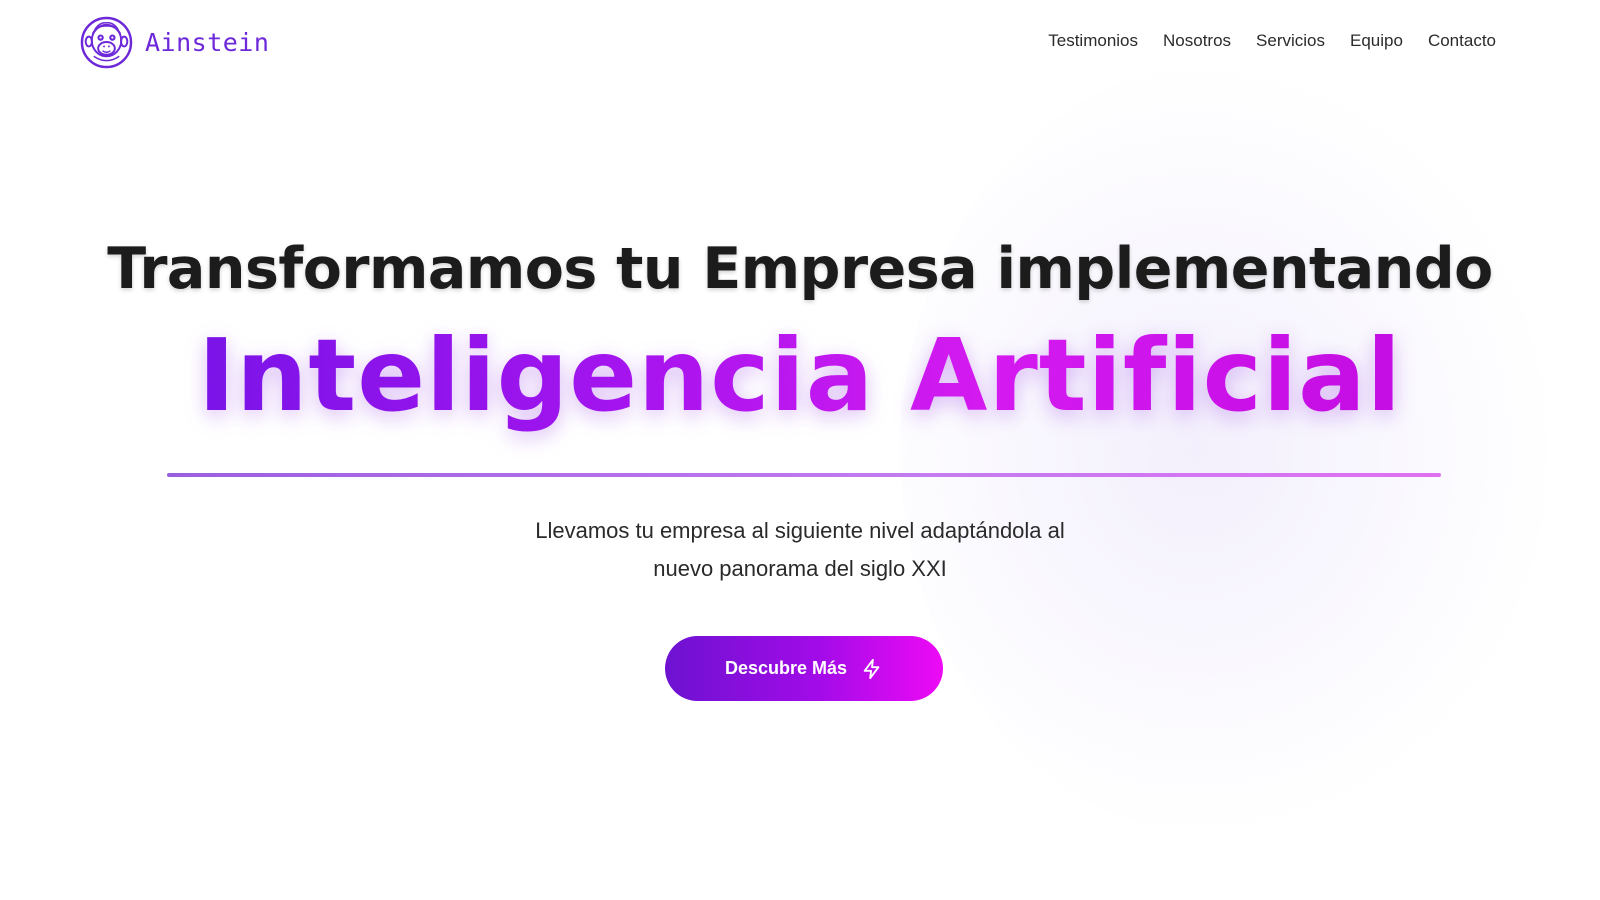  What do you see at coordinates (1093, 41) in the screenshot?
I see `nav-link-testimonios: Testimonios` at bounding box center [1093, 41].